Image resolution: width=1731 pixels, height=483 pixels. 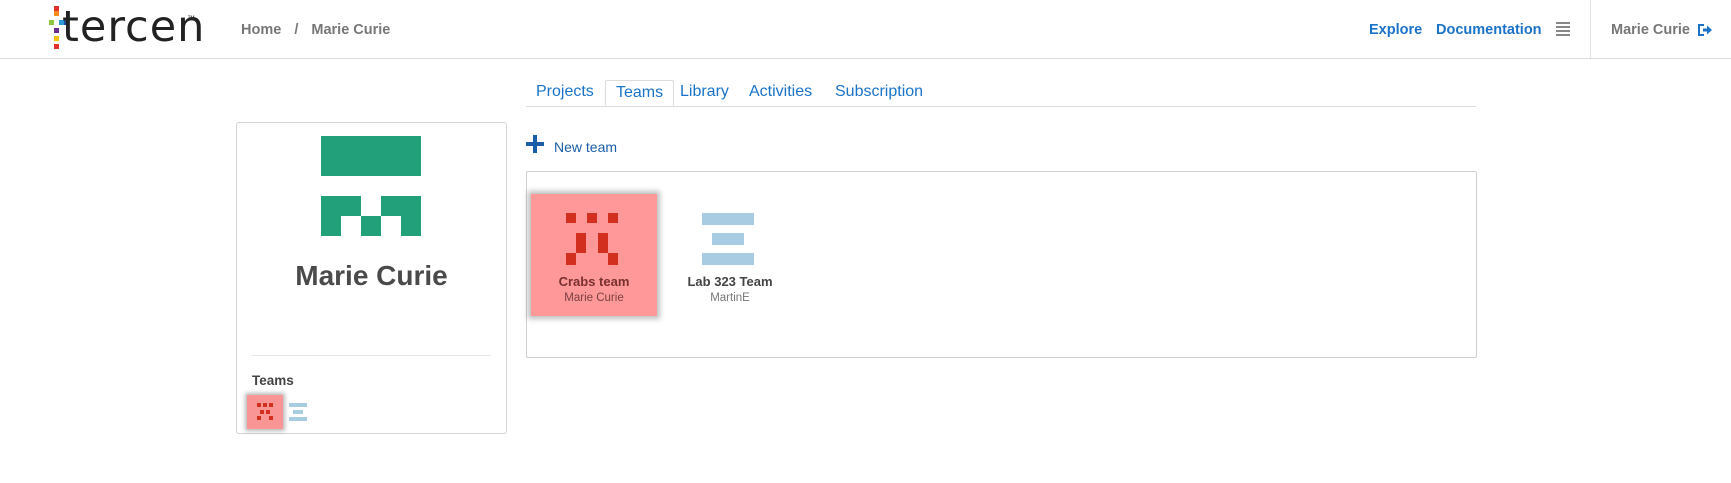 I want to click on breadcrumb: Home / Marie Curie, so click(x=320, y=30).